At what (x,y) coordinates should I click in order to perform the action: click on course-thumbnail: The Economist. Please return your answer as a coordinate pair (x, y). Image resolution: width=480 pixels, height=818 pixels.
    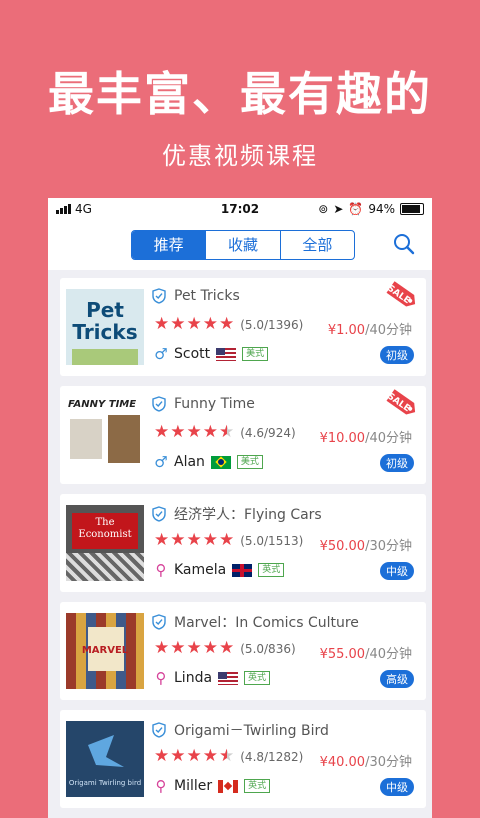
    Looking at the image, I should click on (105, 543).